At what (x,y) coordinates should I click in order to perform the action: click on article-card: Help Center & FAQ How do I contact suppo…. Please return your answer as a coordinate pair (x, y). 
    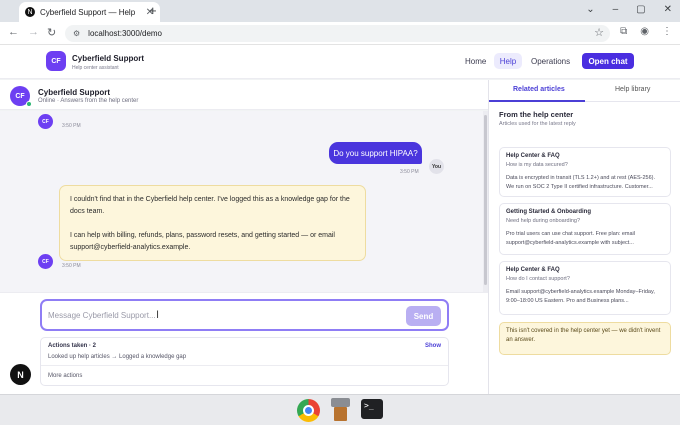
    Looking at the image, I should click on (585, 288).